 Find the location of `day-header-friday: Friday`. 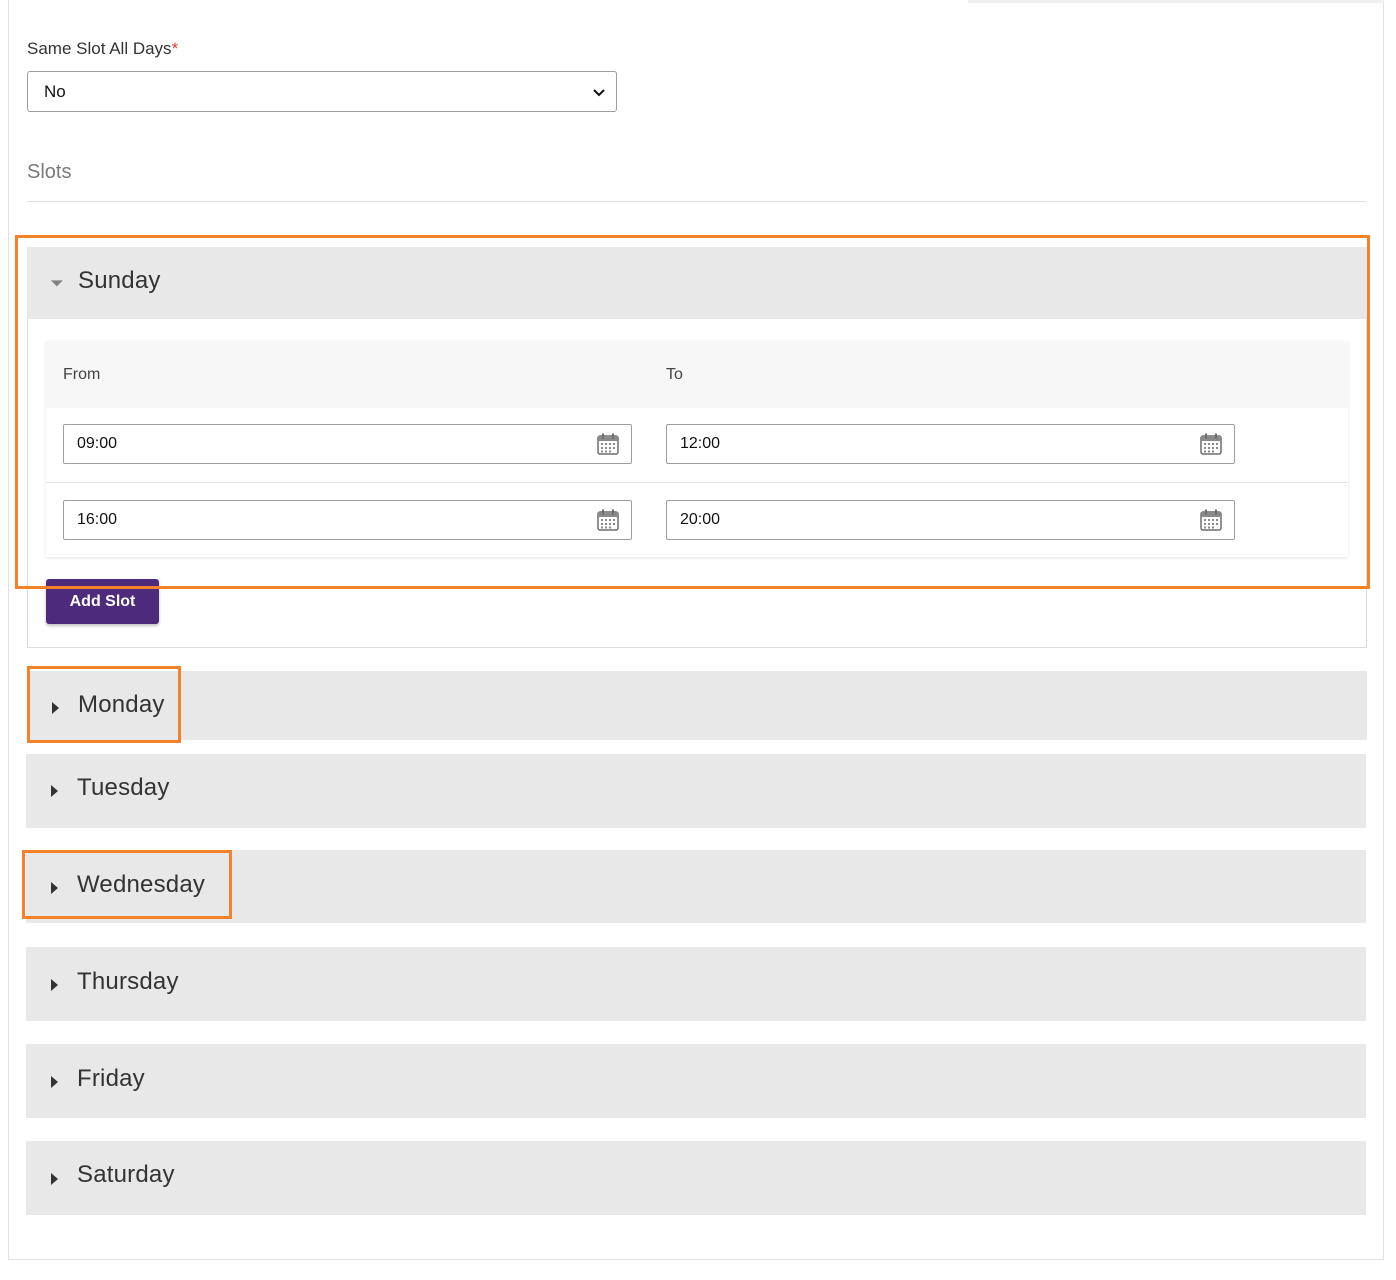

day-header-friday: Friday is located at coordinates (696, 1081).